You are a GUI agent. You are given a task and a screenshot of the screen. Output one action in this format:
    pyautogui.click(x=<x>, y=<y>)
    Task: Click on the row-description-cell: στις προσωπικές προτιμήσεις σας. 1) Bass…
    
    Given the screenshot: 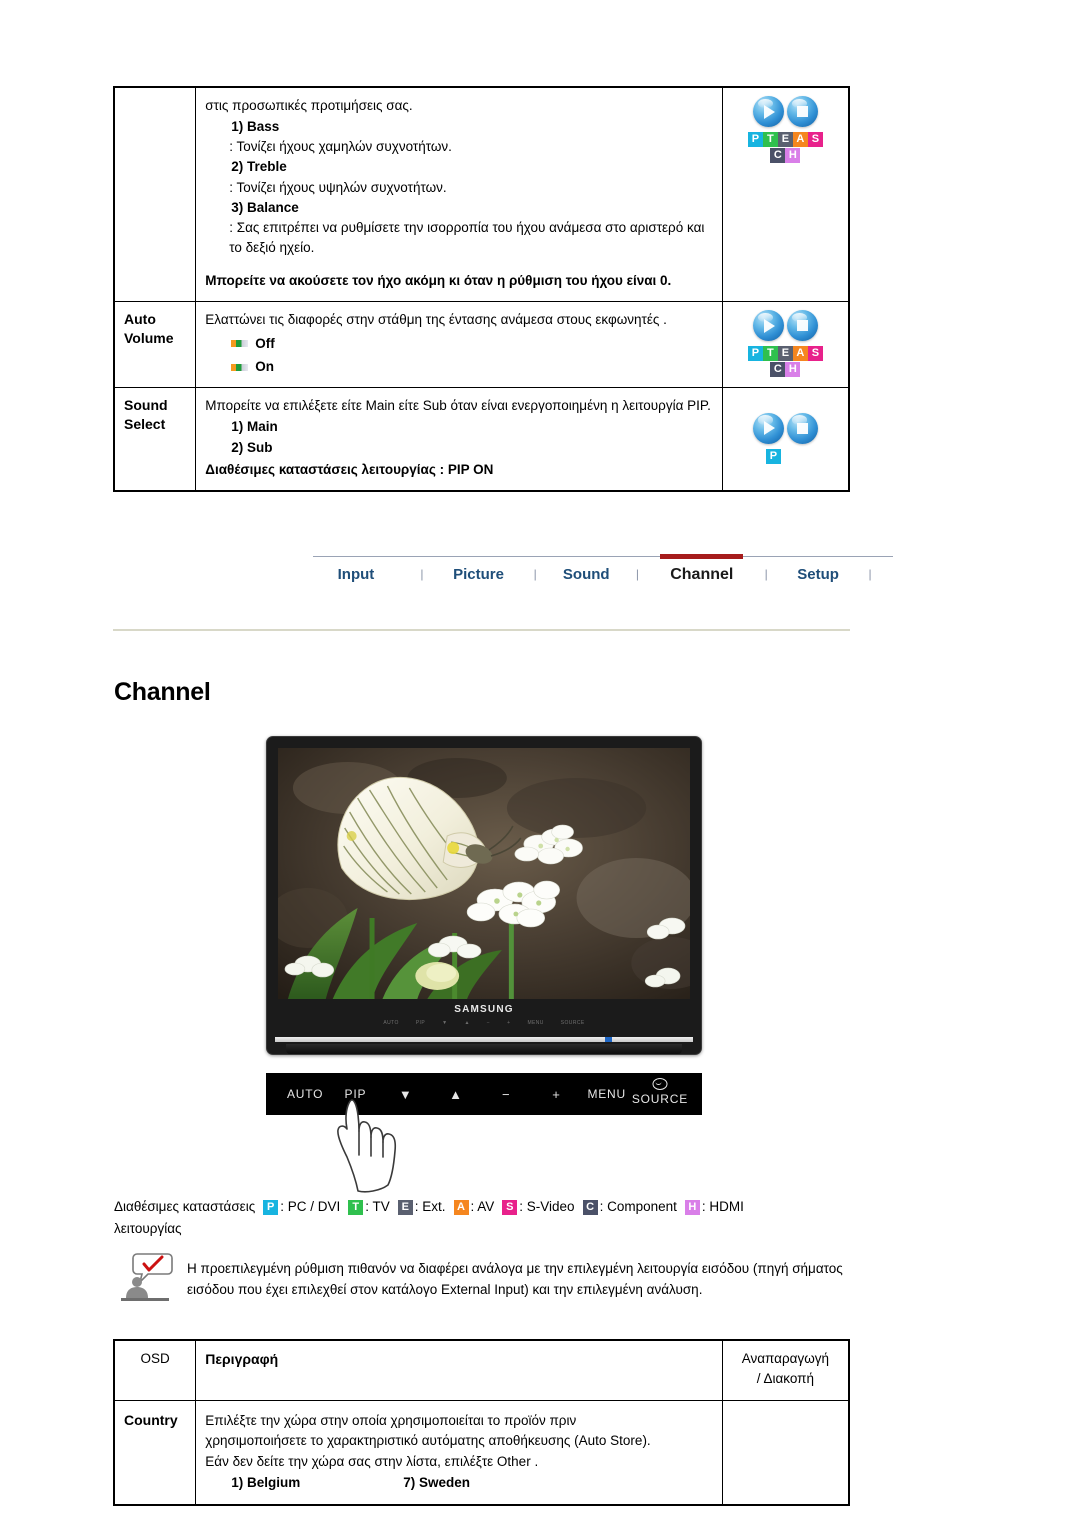 What is the action you would take?
    pyautogui.click(x=459, y=194)
    